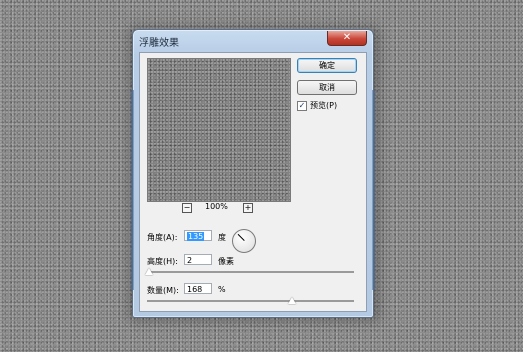 This screenshot has height=352, width=523. I want to click on preview-checkbox: ✓, so click(302, 106).